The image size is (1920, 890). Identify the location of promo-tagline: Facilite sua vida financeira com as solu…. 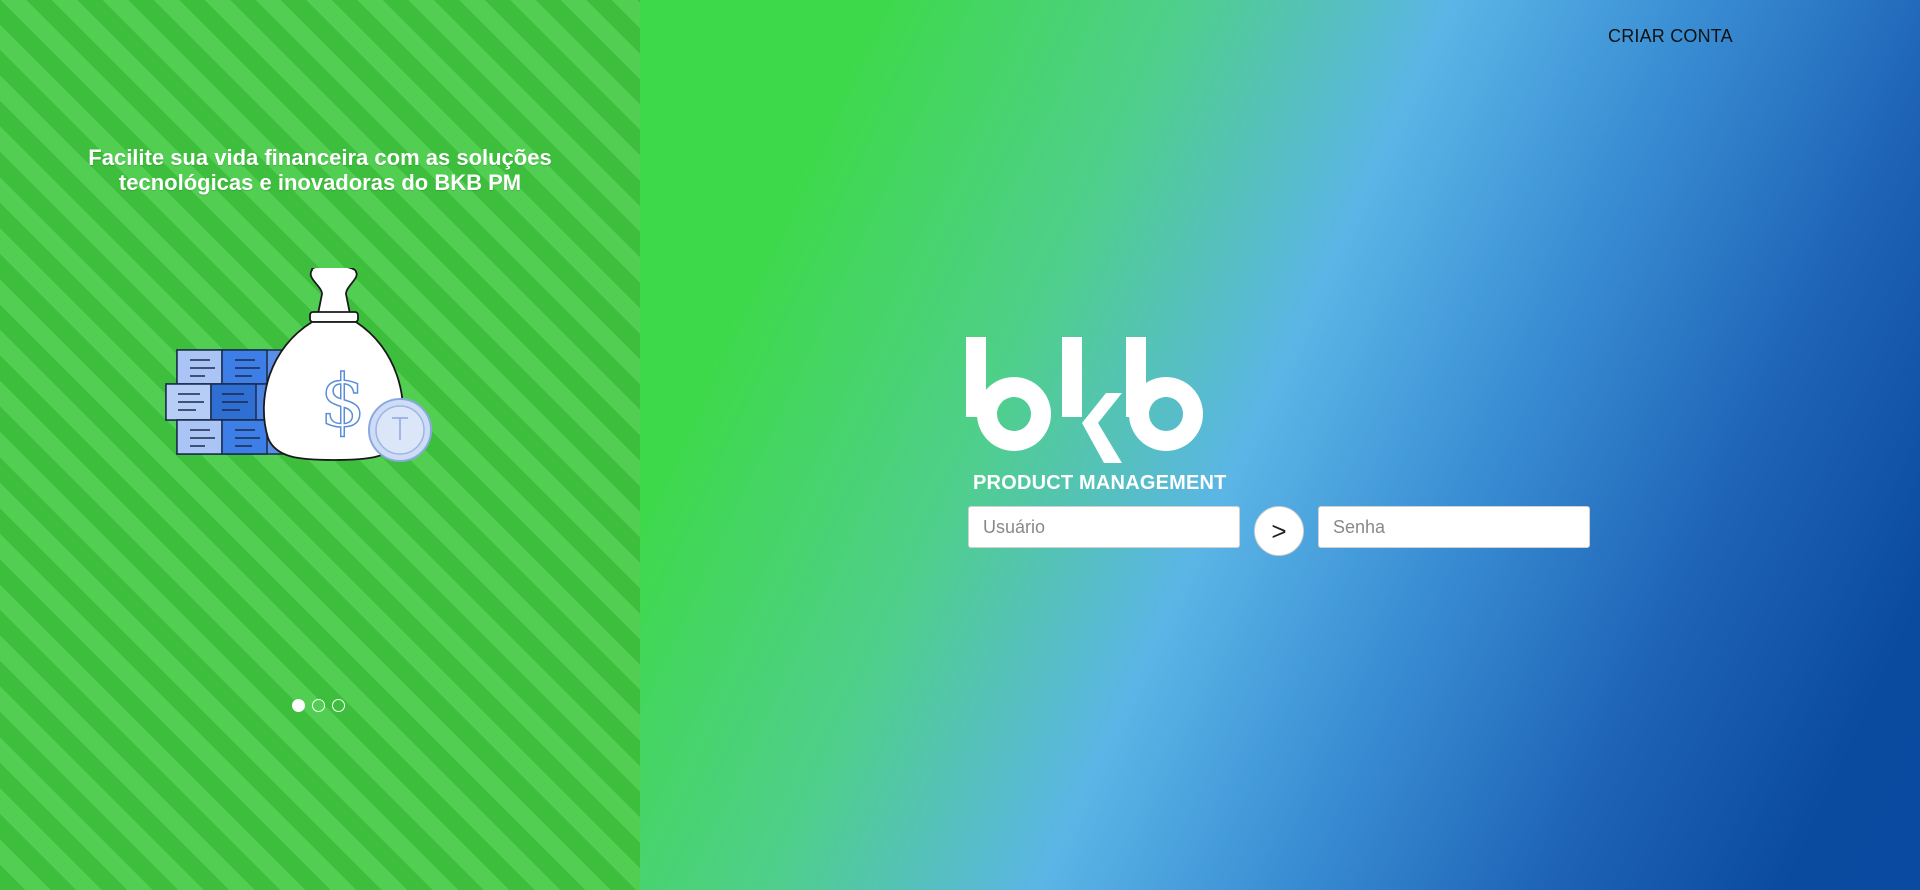
(320, 170).